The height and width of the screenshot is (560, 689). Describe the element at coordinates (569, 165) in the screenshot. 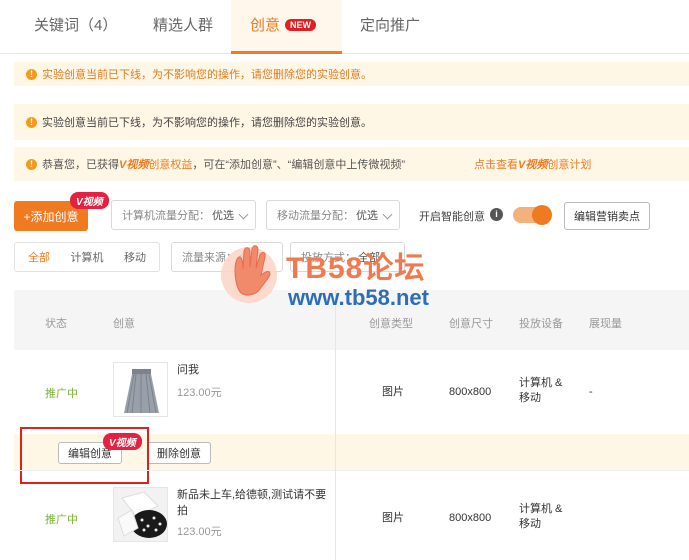

I see `link-suffix: 创意计划` at that location.